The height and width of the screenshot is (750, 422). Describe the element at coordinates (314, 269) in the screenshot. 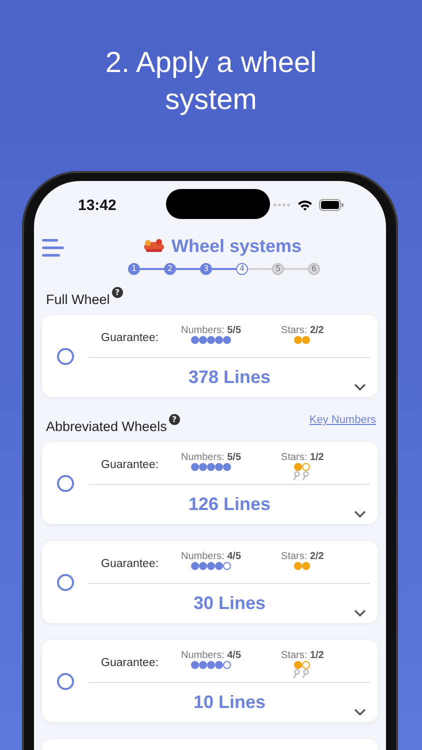

I see `step-indicator: 6` at that location.